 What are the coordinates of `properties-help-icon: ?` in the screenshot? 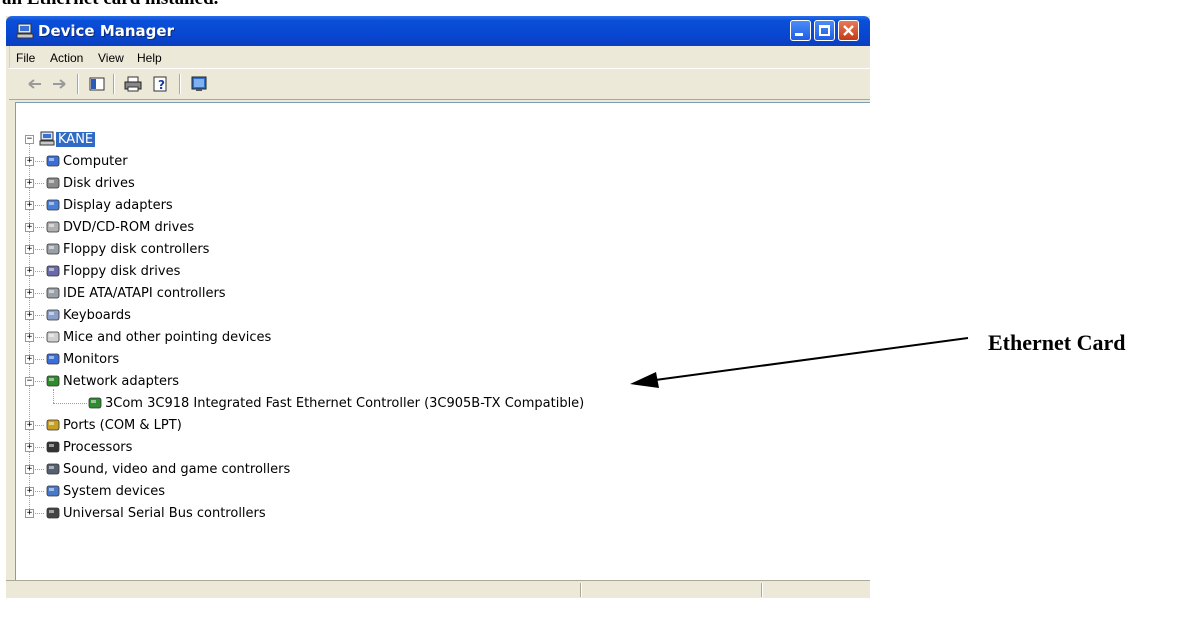 It's located at (161, 84).